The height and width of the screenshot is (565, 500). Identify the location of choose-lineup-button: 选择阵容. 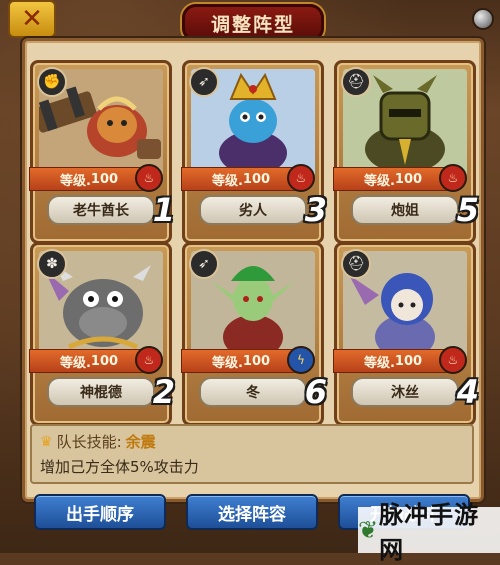
(252, 512).